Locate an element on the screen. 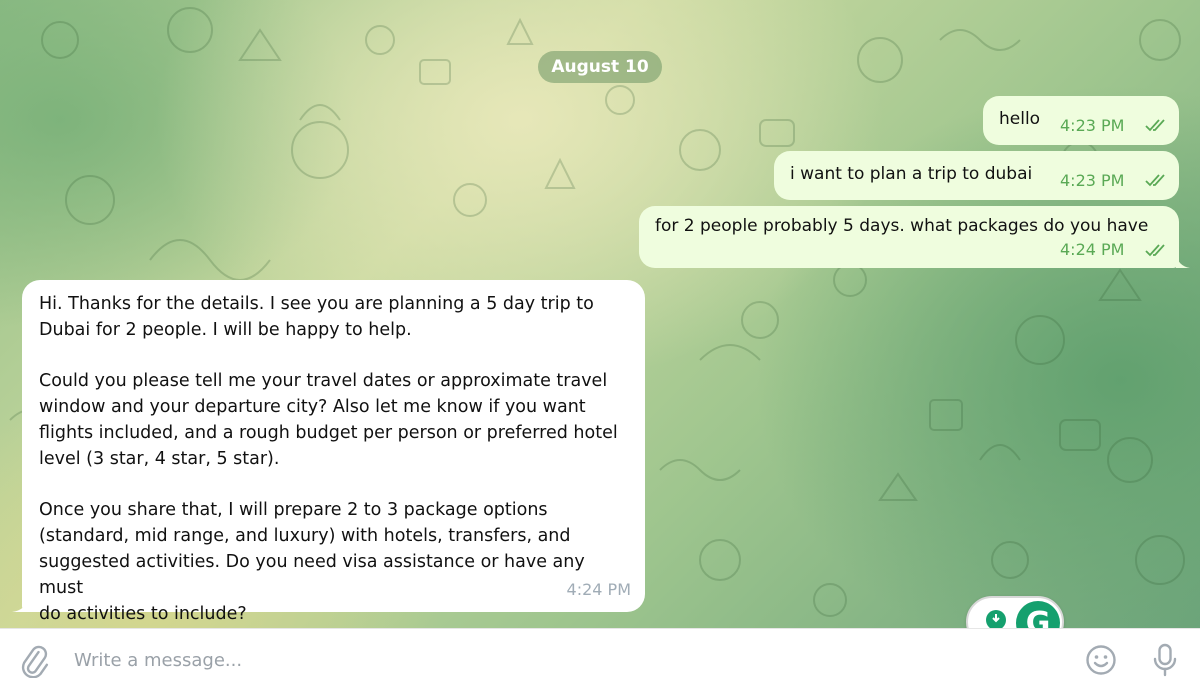 The width and height of the screenshot is (1200, 690). message-text: i want to plan a trip to dubai is located at coordinates (911, 174).